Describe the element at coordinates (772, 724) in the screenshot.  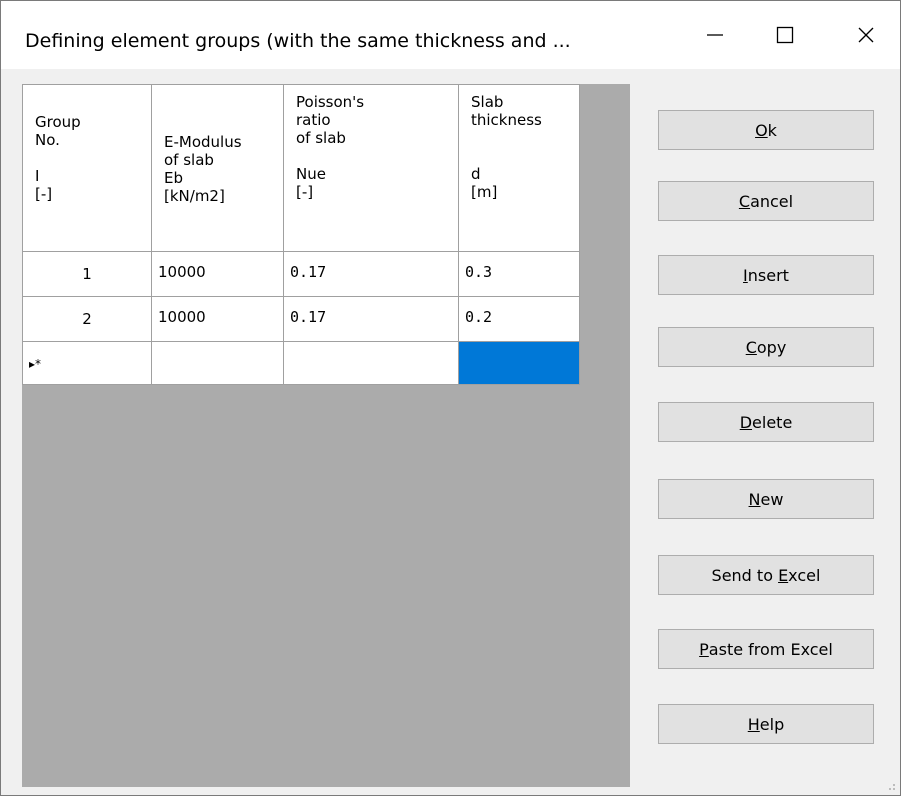
I see `button-label-suffix: elp` at that location.